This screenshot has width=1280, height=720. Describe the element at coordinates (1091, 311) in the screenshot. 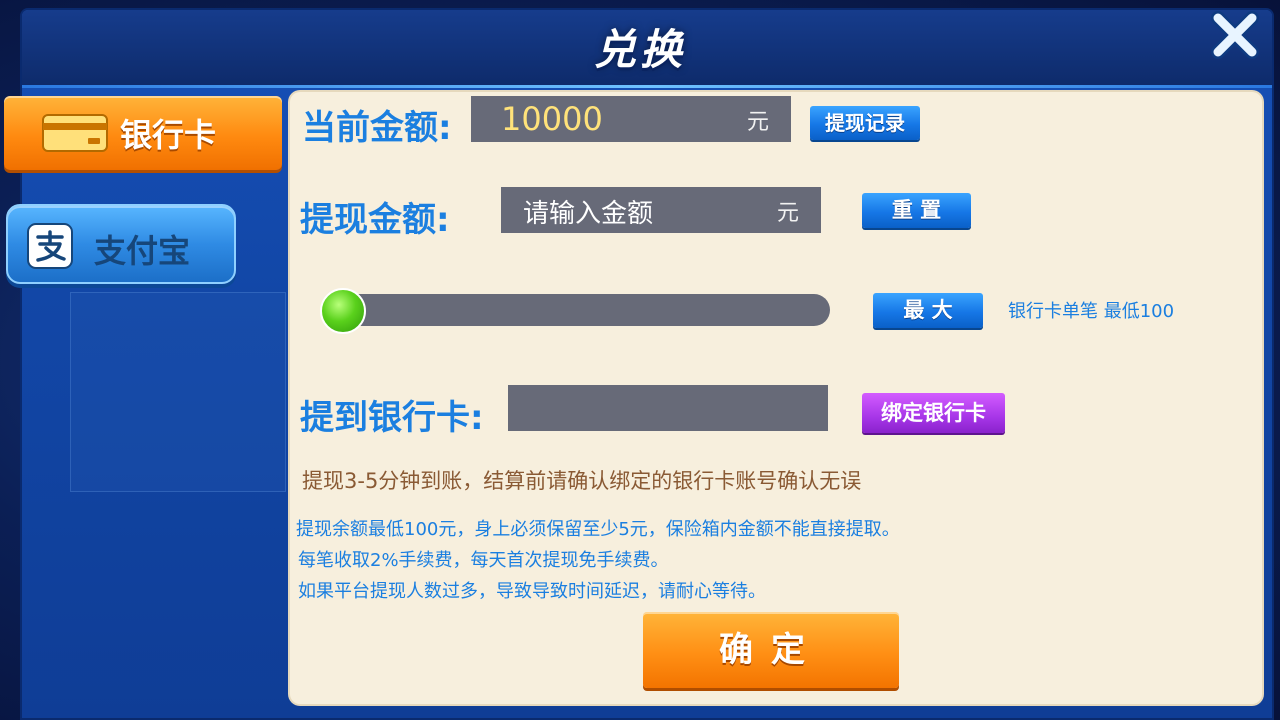

I see `min-withdraw-hint: 银行卡单笔 最低100` at that location.